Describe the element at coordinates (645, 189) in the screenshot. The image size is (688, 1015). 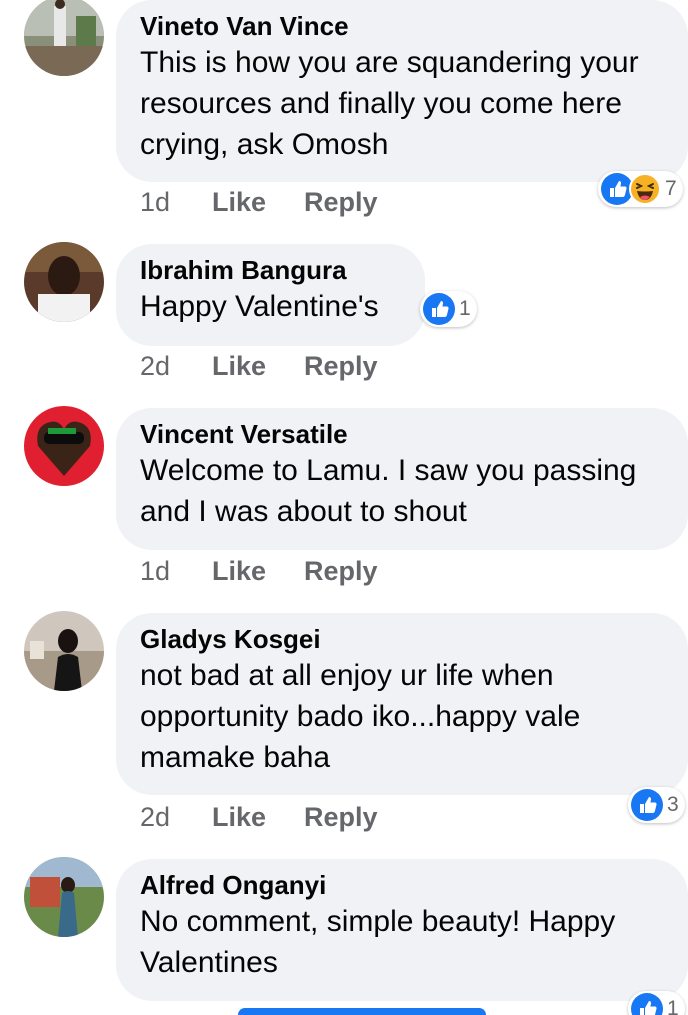
I see `haha-reaction-icon` at that location.